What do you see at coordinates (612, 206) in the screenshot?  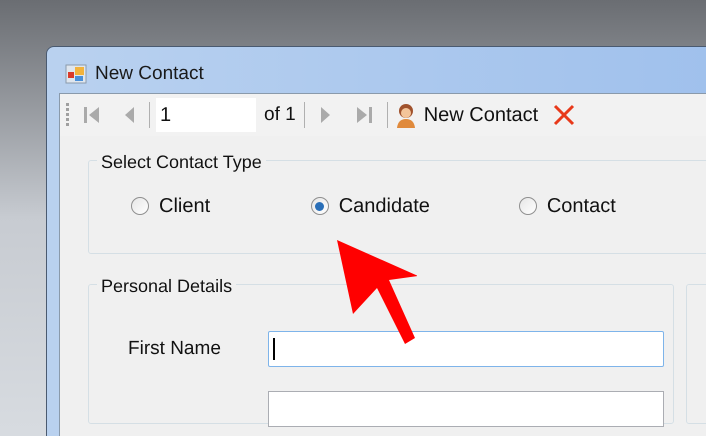 I see `radio-option: Contact` at bounding box center [612, 206].